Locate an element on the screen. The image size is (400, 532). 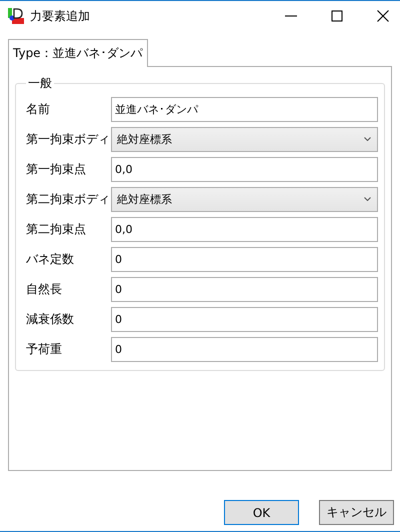
field-label: 名前 is located at coordinates (38, 109).